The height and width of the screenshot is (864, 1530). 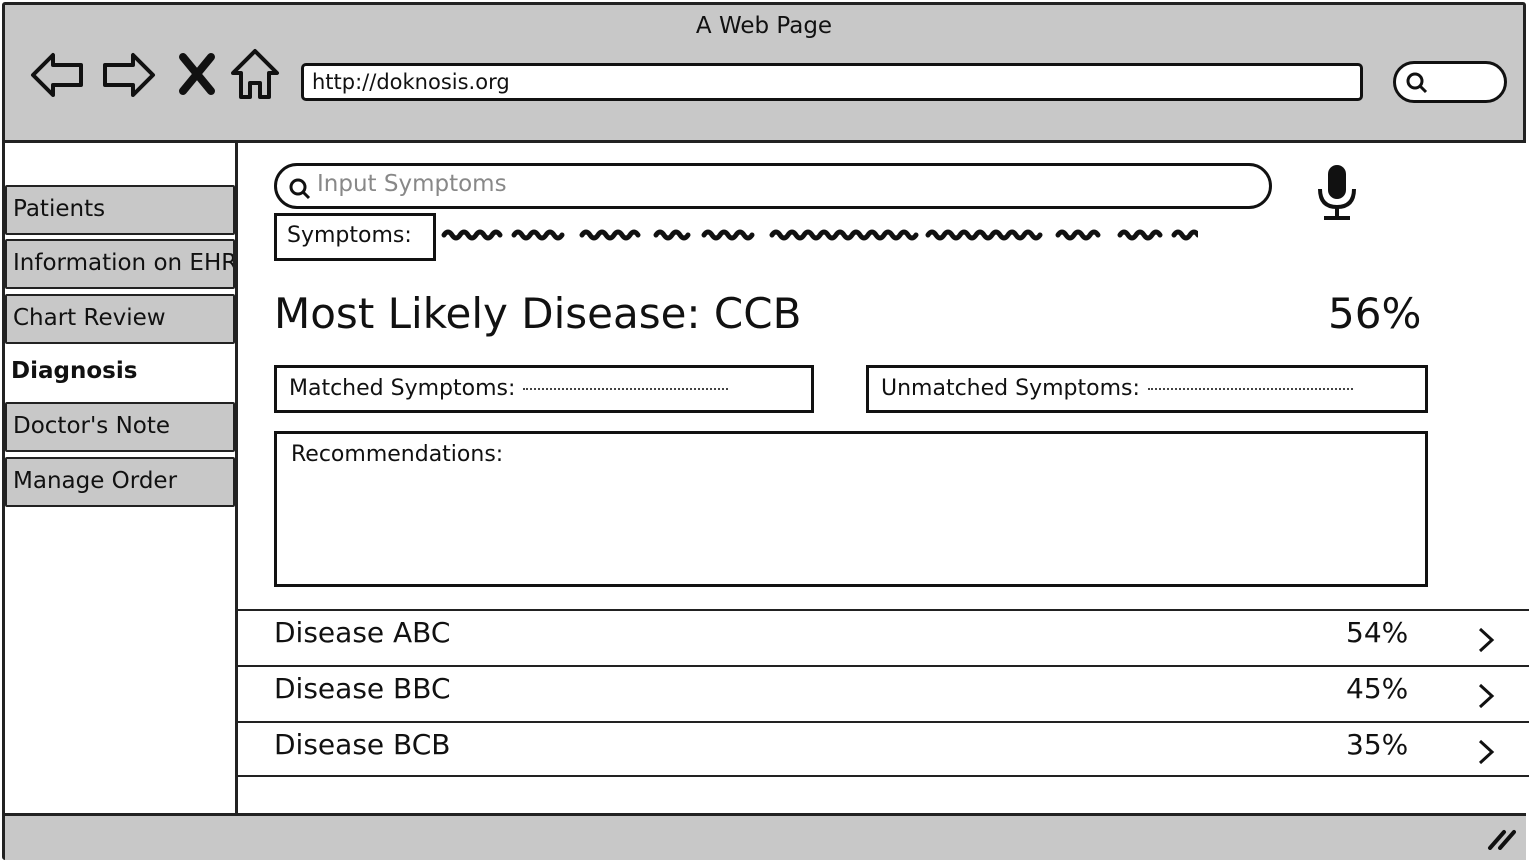 What do you see at coordinates (203, 75) in the screenshot?
I see `close-icon` at bounding box center [203, 75].